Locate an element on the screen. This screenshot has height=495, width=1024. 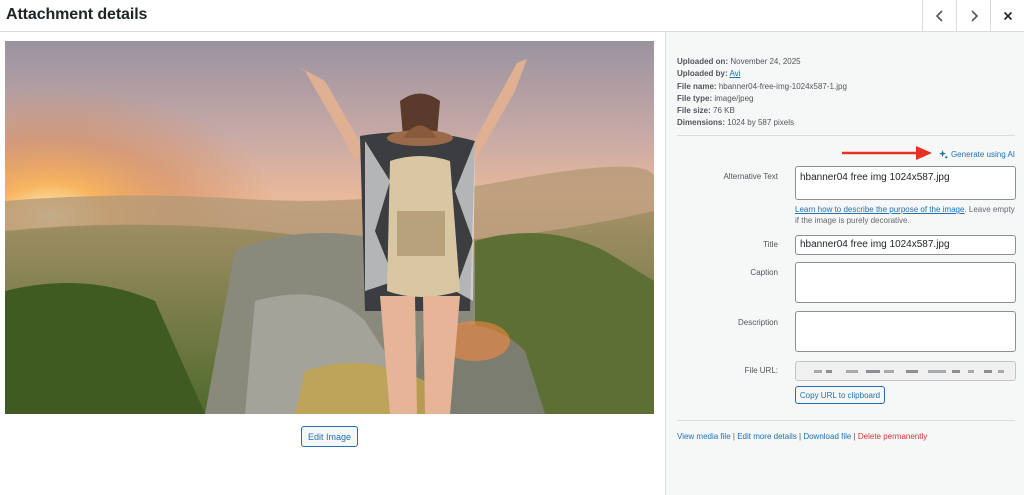
modal-title: Attachment details is located at coordinates (77, 14).